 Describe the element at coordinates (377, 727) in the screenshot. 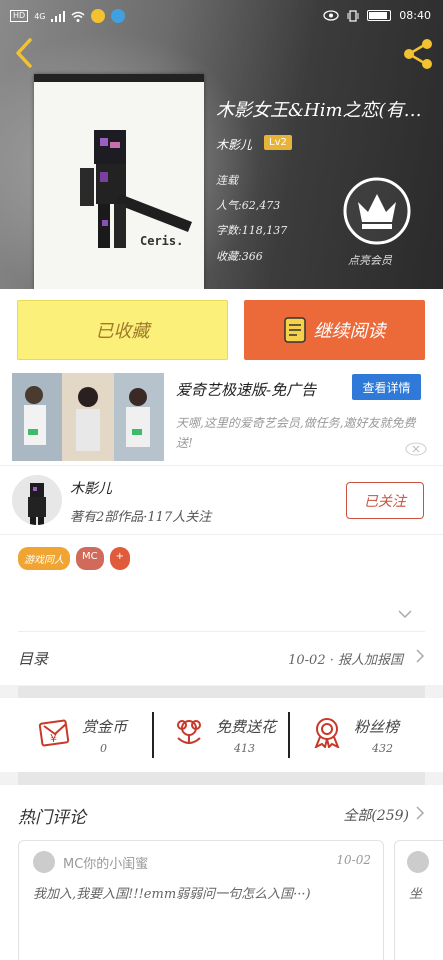

I see `fan-rank-label: 粉丝榜` at that location.